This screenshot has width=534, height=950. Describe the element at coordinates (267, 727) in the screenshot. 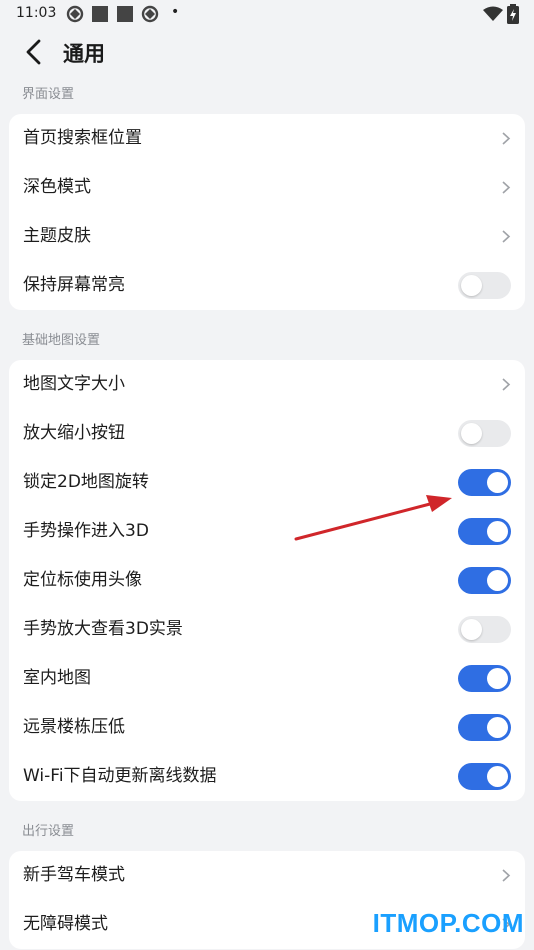

I see `row-lower-distant-buildings: 远景楼栋压低` at that location.